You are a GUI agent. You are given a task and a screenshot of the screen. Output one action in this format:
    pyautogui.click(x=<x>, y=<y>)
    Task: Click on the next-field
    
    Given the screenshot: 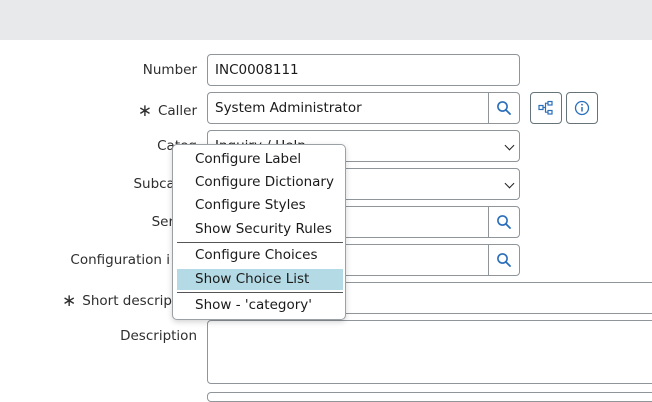 What is the action you would take?
    pyautogui.click(x=429, y=397)
    